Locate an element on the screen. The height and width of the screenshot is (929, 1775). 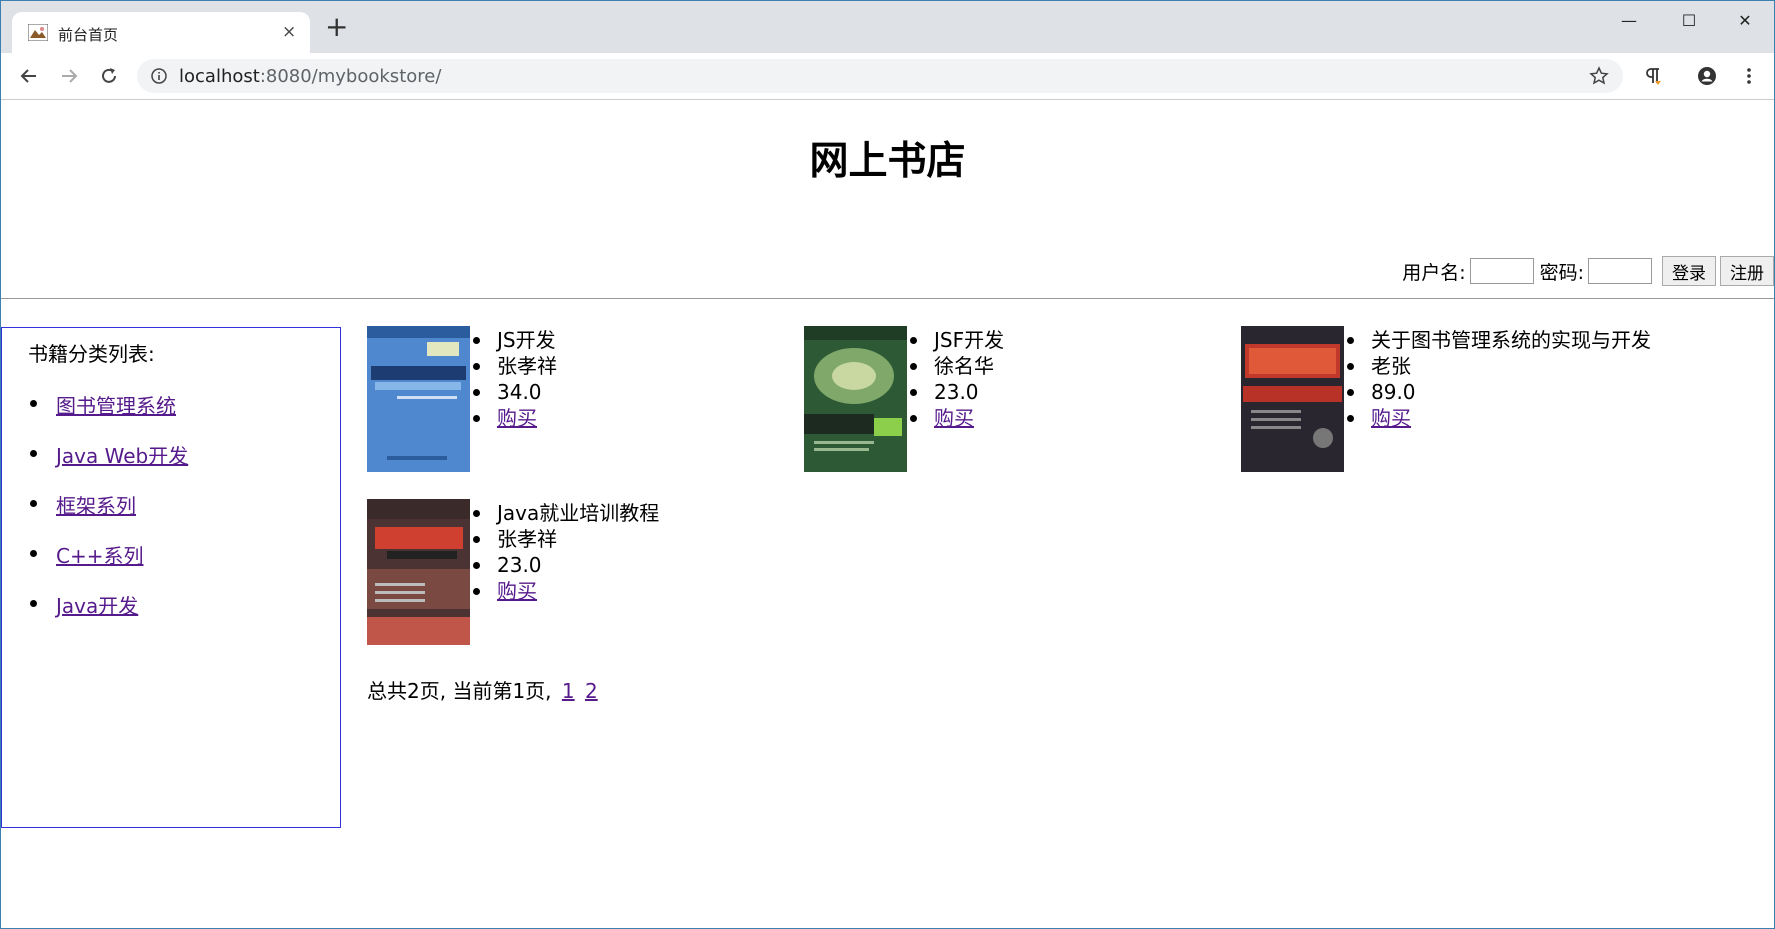
bookmark-star-icon is located at coordinates (1599, 76).